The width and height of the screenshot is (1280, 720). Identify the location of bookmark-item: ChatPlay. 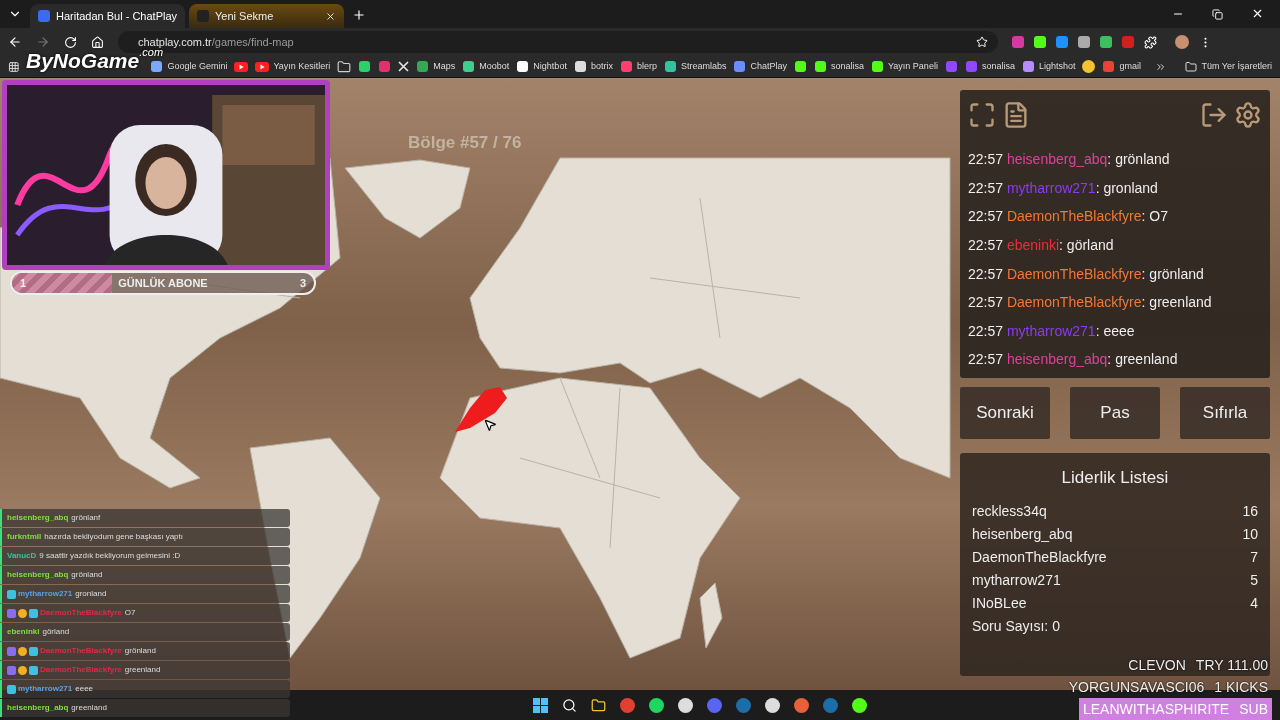
(760, 66).